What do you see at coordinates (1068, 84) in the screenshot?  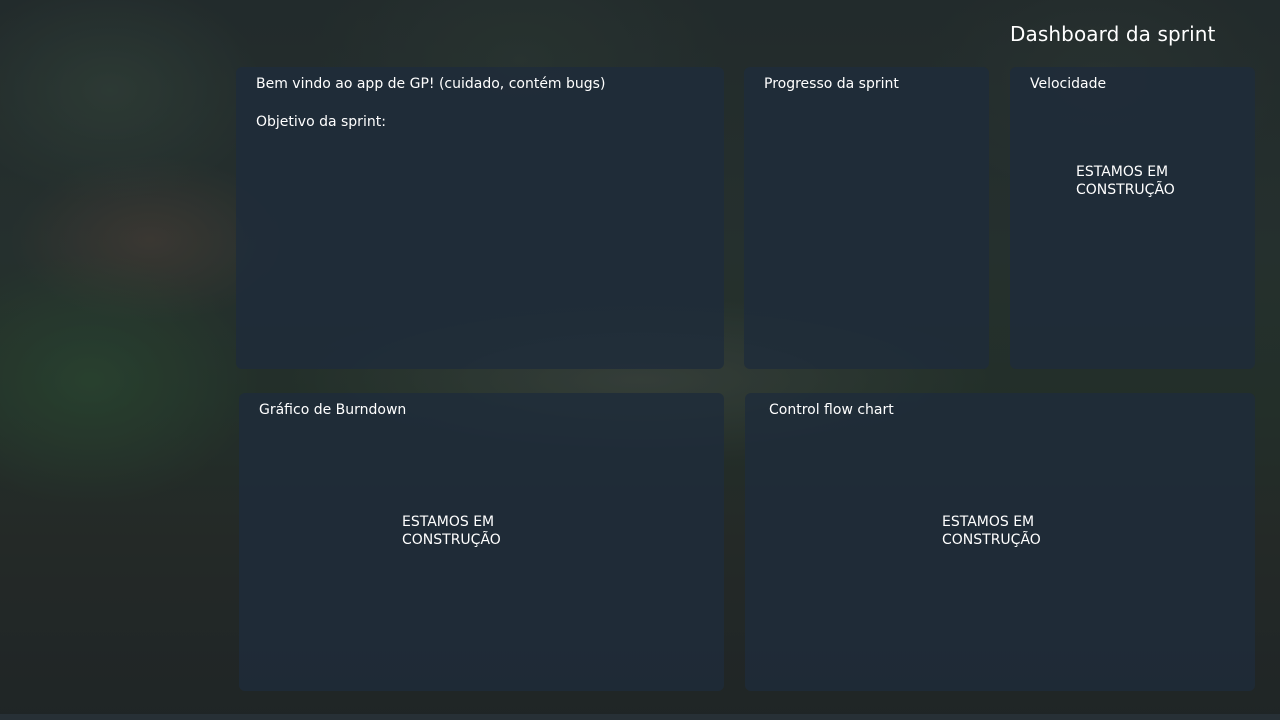 I see `velocity-tile-title: Velocidade` at bounding box center [1068, 84].